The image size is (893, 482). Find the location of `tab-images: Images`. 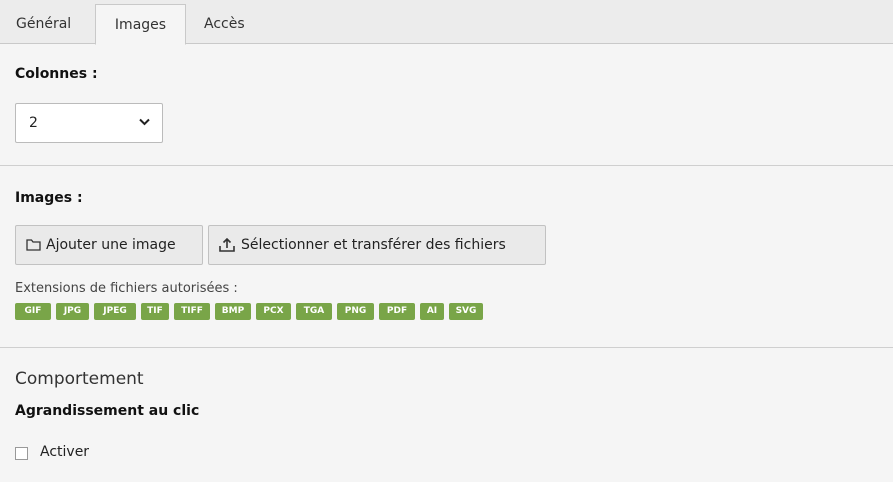

tab-images: Images is located at coordinates (140, 24).